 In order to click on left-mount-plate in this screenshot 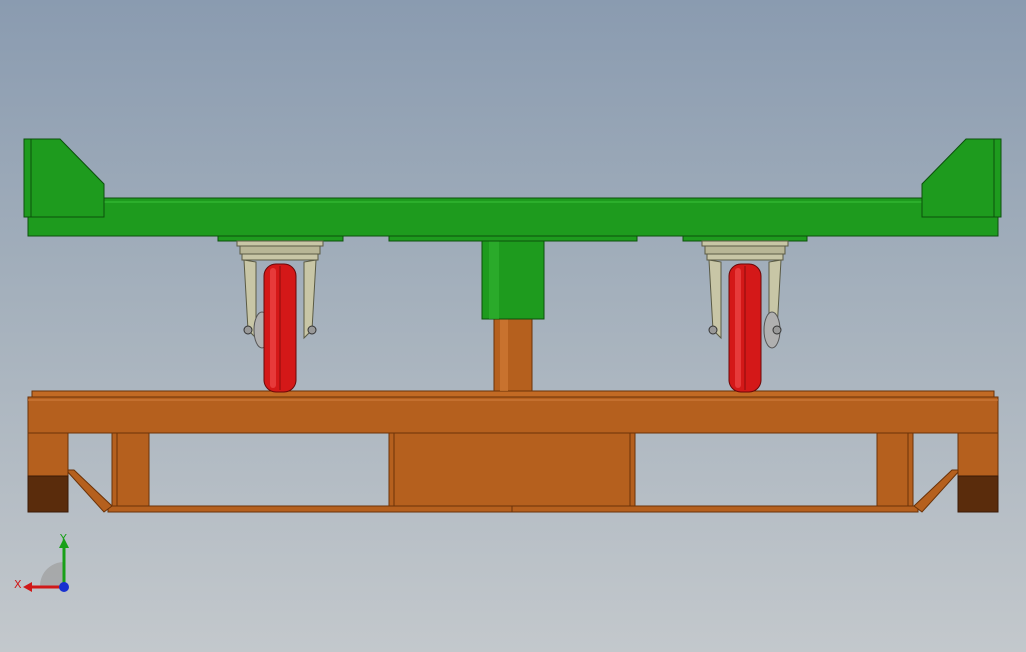, I will do `click(280, 238)`.